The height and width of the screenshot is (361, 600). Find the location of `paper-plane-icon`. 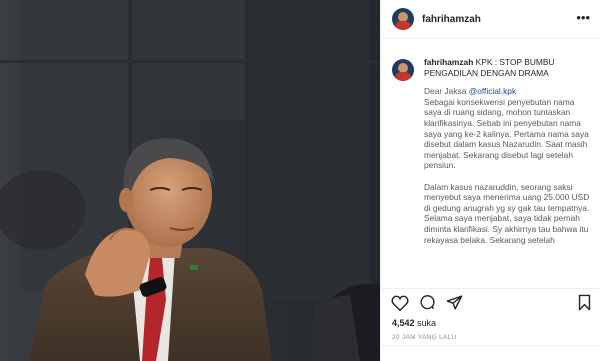

paper-plane-icon is located at coordinates (454, 303).